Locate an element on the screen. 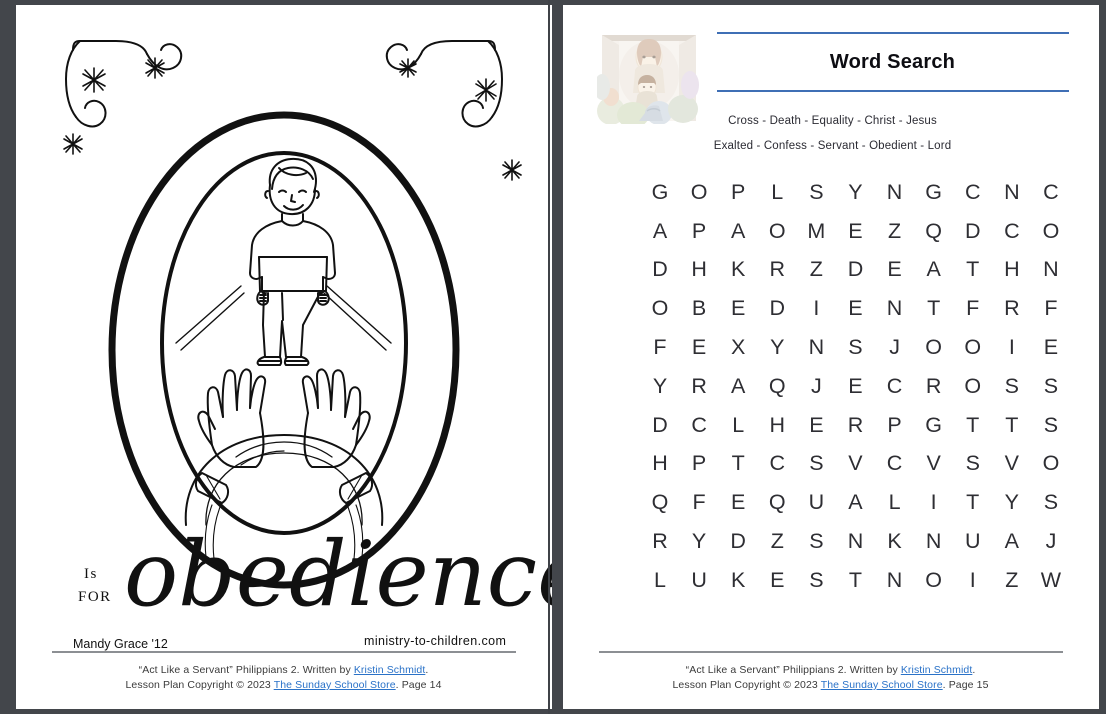 This screenshot has width=1106, height=714. author-link: Kristin Schmidt is located at coordinates (390, 670).